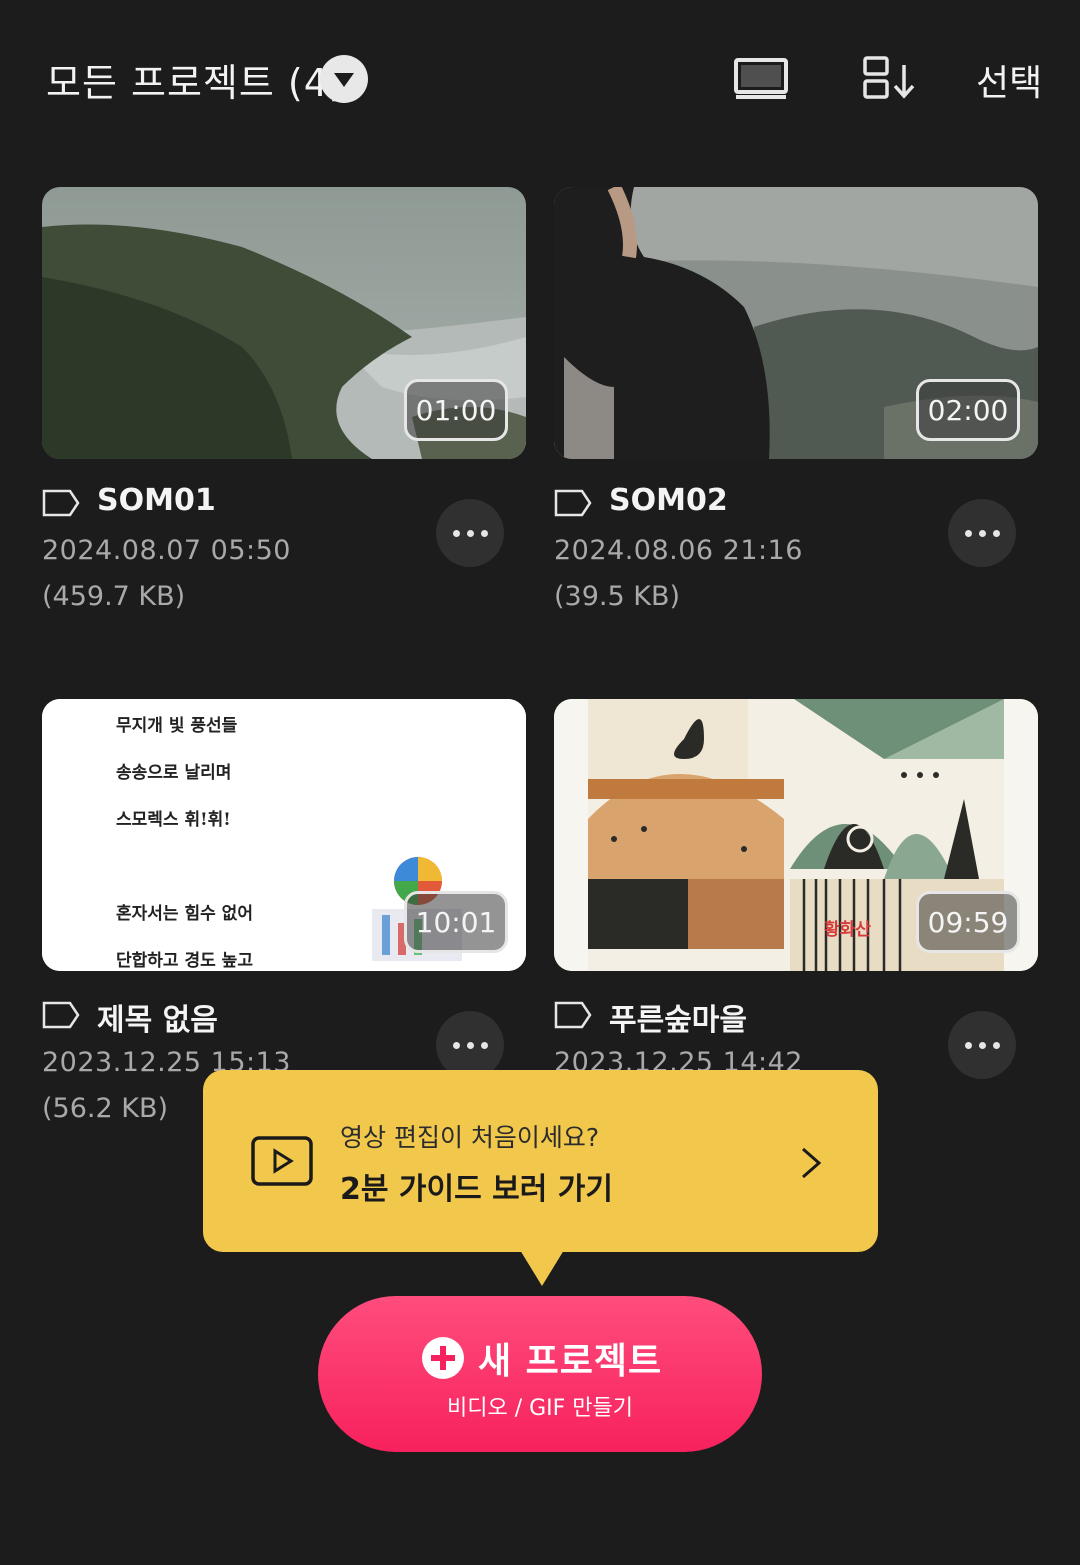 The width and height of the screenshot is (1080, 1565). What do you see at coordinates (540, 80) in the screenshot?
I see `top-bar: 모든 프로젝트 (4) 선택` at bounding box center [540, 80].